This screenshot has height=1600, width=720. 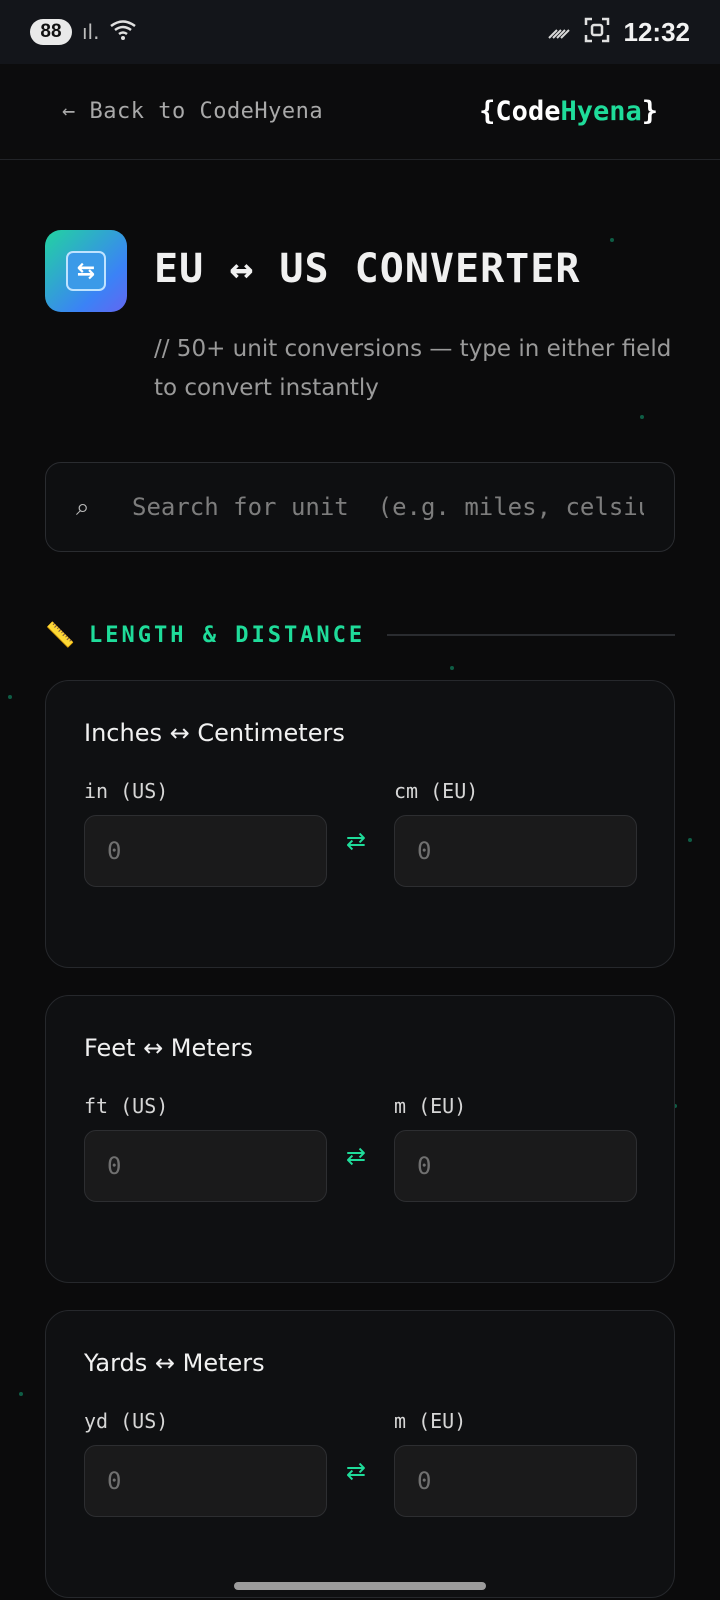 What do you see at coordinates (520, 111) in the screenshot?
I see `logo-prefix: {Code` at bounding box center [520, 111].